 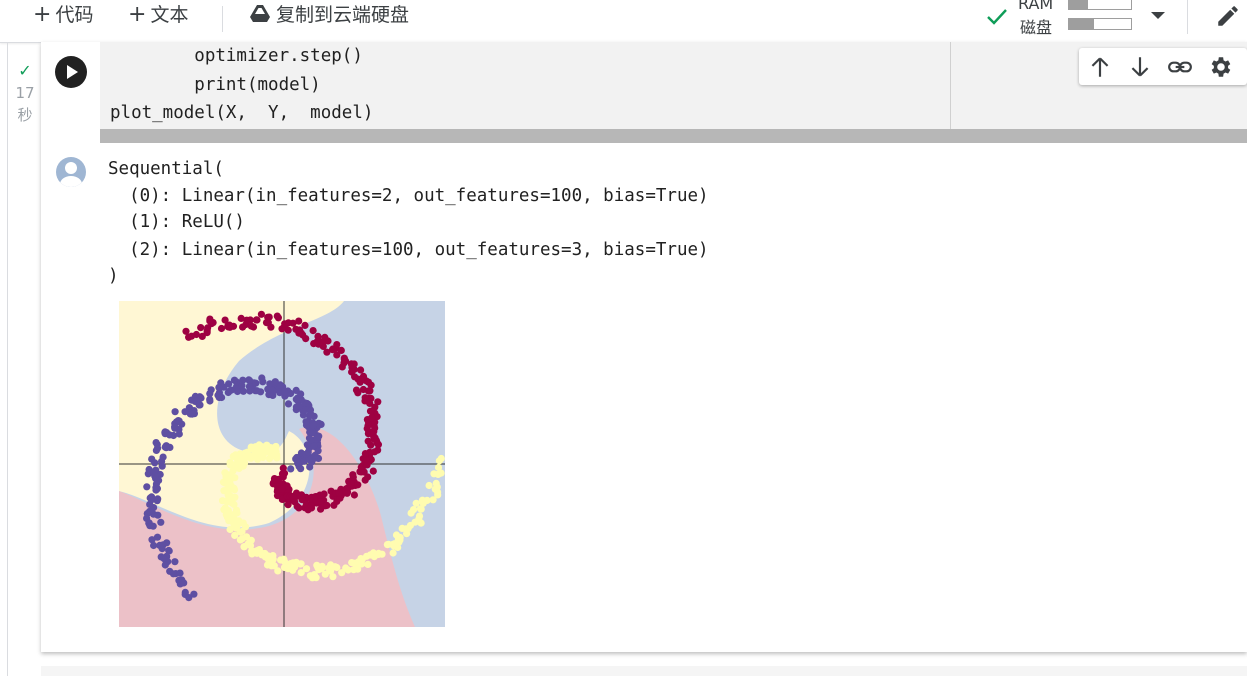 I want to click on execution-status: ✓ 17 秒, so click(x=25, y=93).